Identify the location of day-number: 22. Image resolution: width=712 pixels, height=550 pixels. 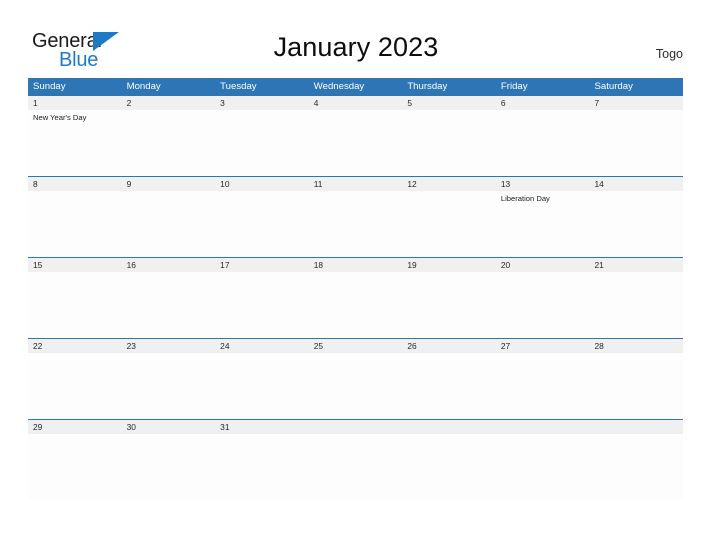
(75, 346).